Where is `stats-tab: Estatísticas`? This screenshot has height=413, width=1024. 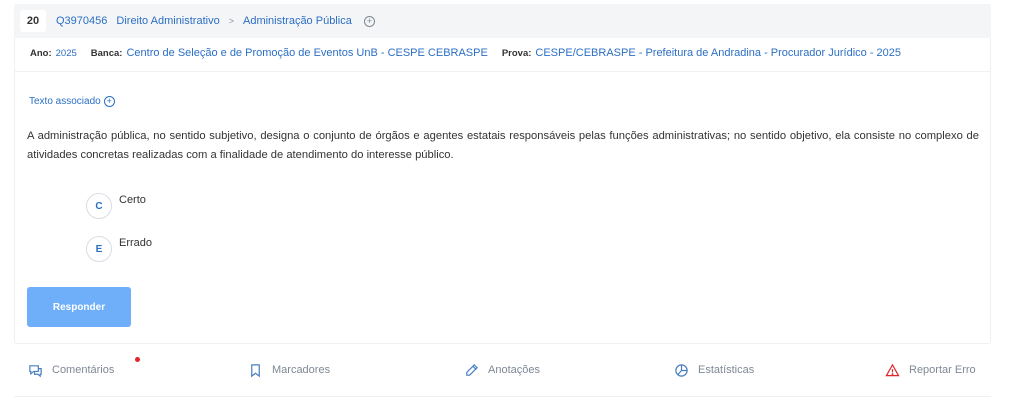
stats-tab: Estatísticas is located at coordinates (714, 370).